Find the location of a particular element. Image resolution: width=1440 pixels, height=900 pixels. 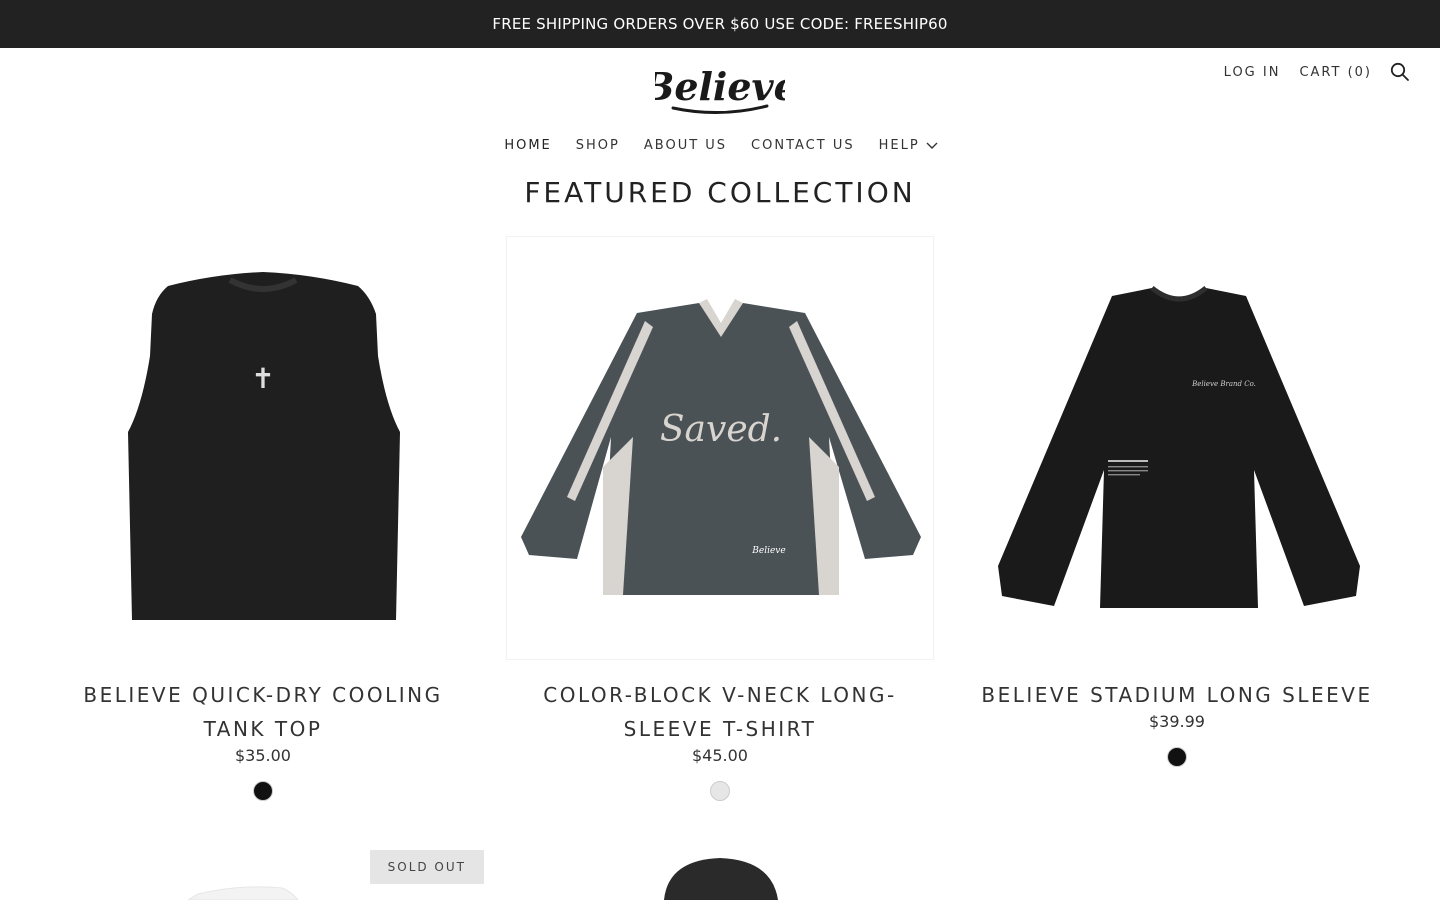

chevron-down-icon is located at coordinates (932, 145).